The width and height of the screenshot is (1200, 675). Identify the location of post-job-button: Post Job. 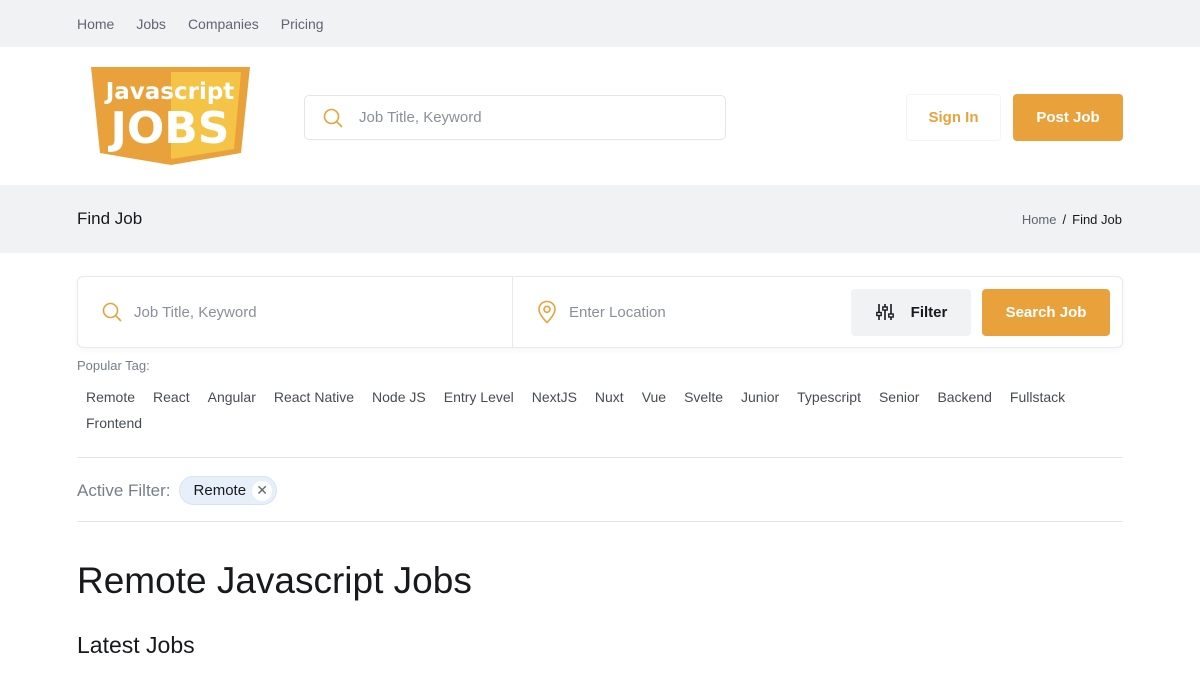
(1068, 117).